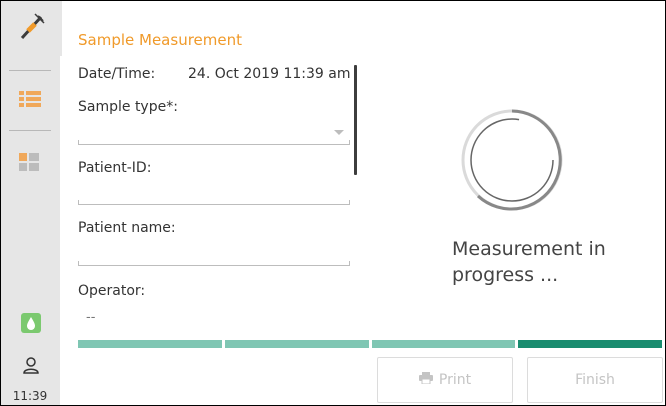 Image resolution: width=666 pixels, height=406 pixels. What do you see at coordinates (31, 367) in the screenshot?
I see `user-icon` at bounding box center [31, 367].